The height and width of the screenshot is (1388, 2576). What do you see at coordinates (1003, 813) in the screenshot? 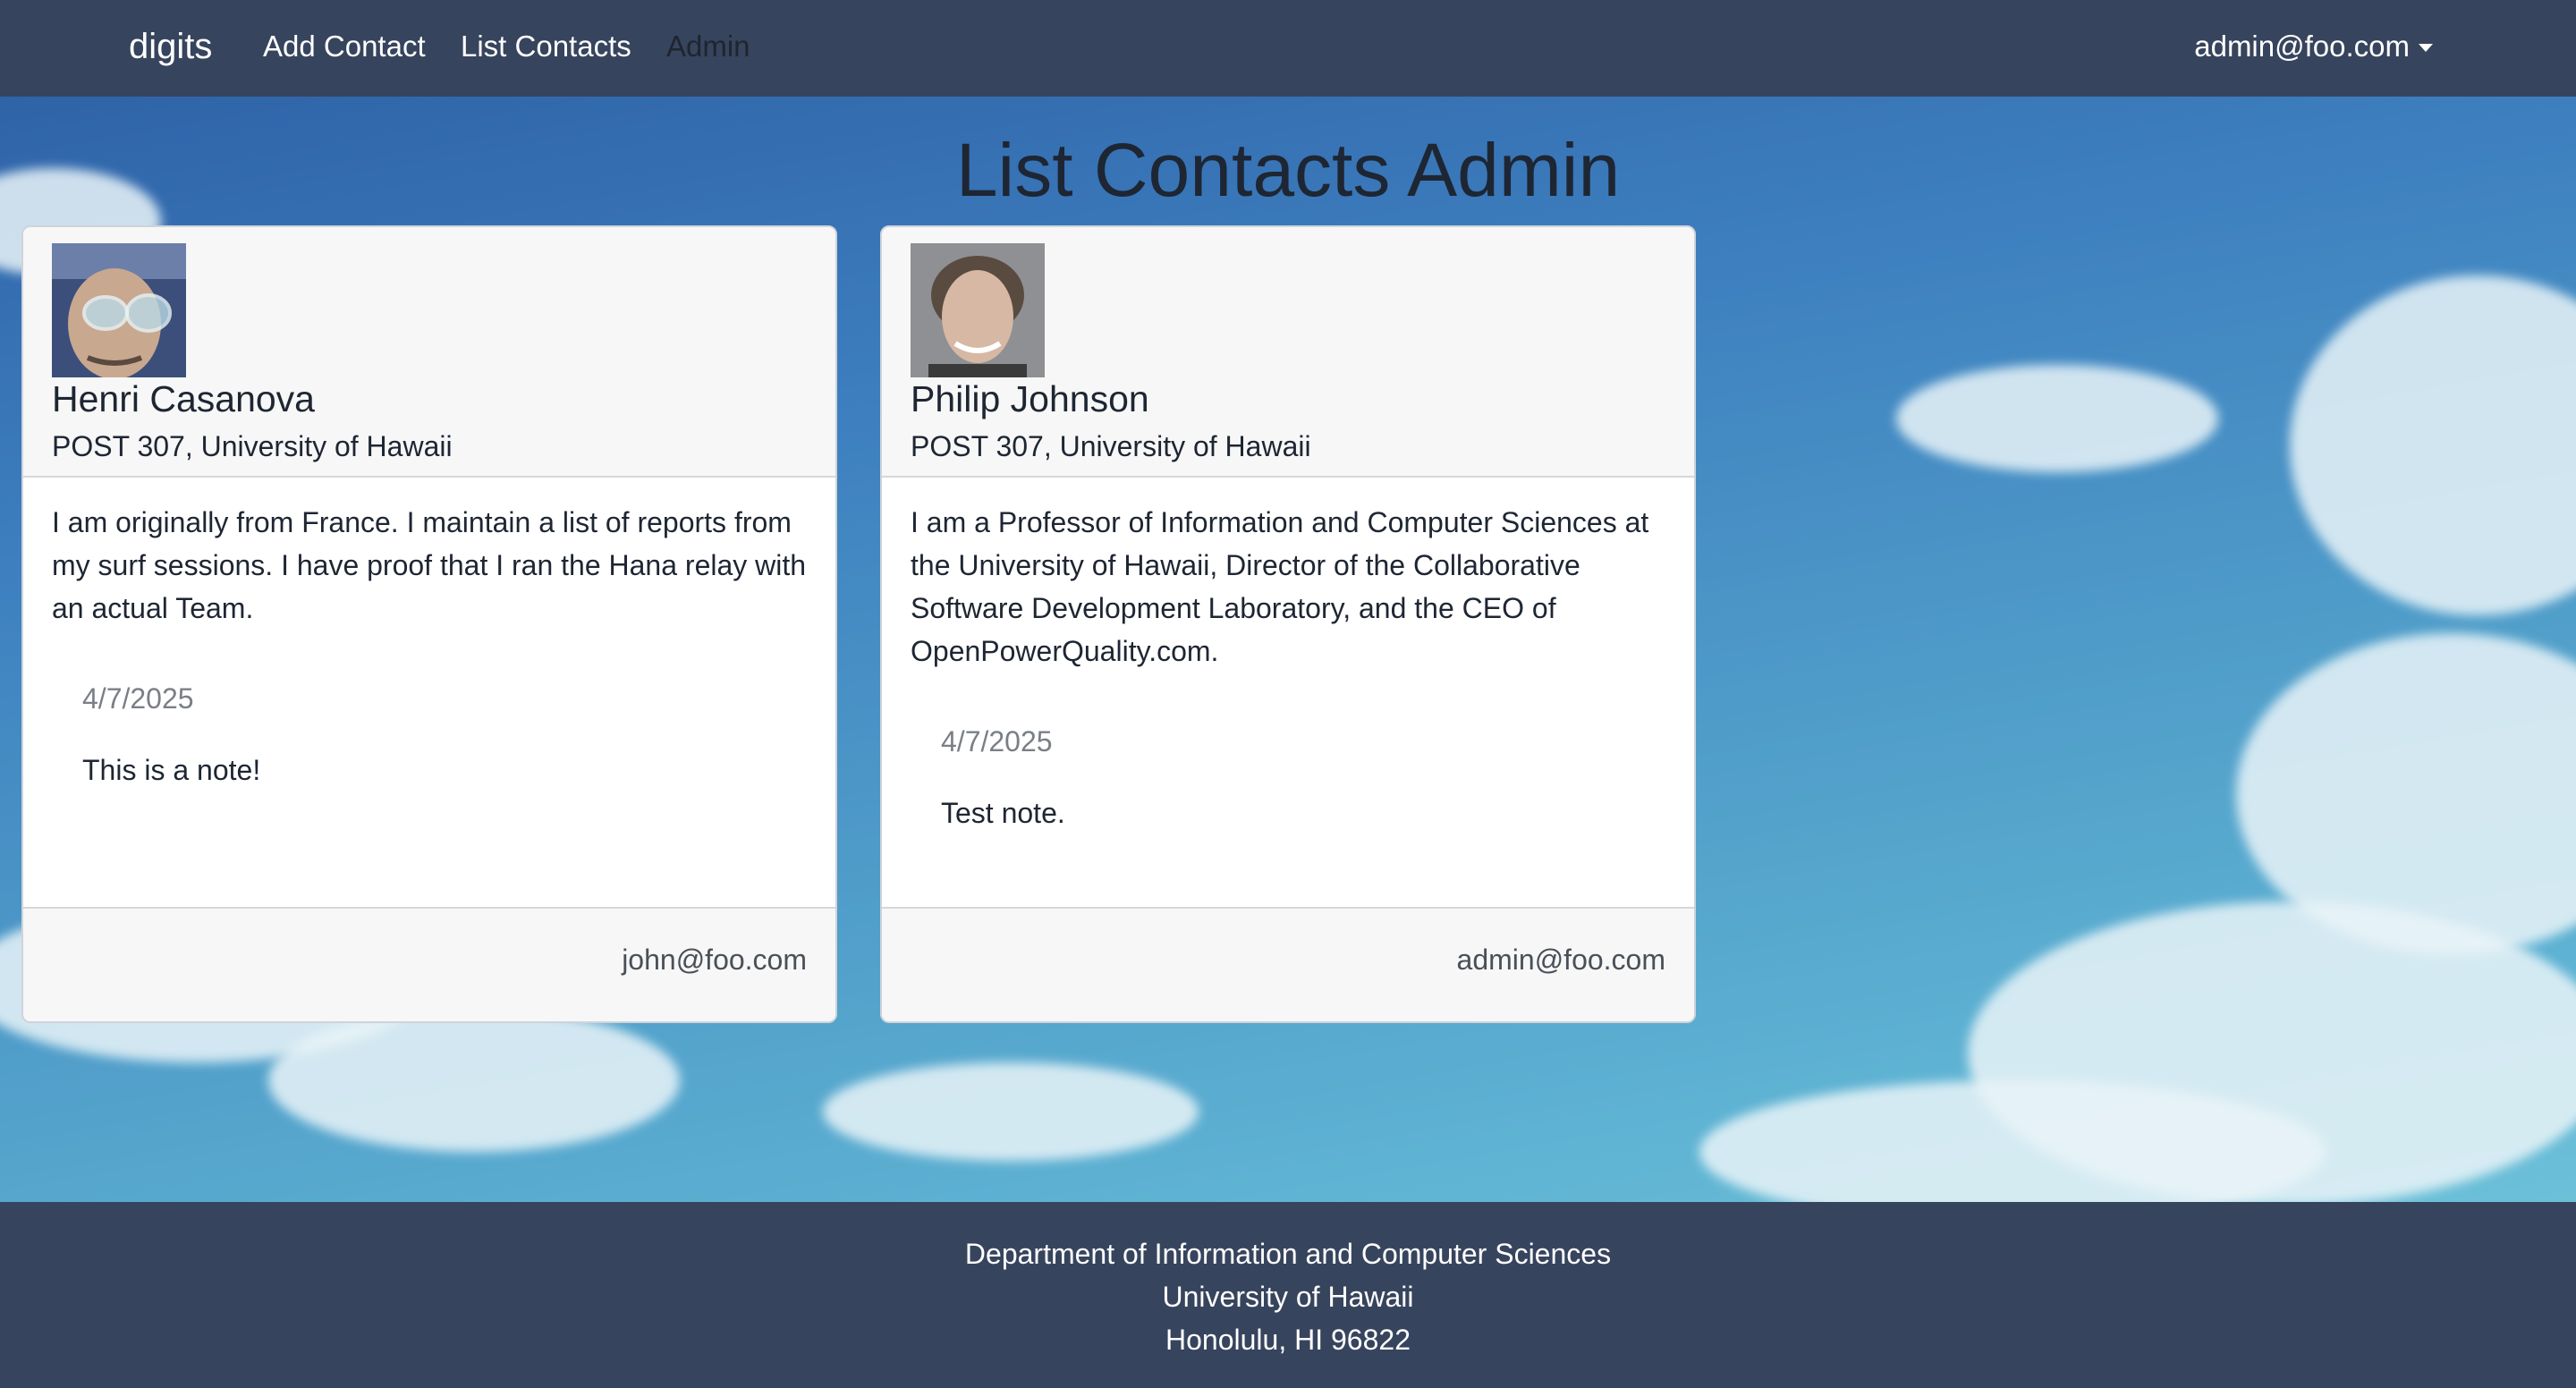
I see `note-text: Test note.` at bounding box center [1003, 813].